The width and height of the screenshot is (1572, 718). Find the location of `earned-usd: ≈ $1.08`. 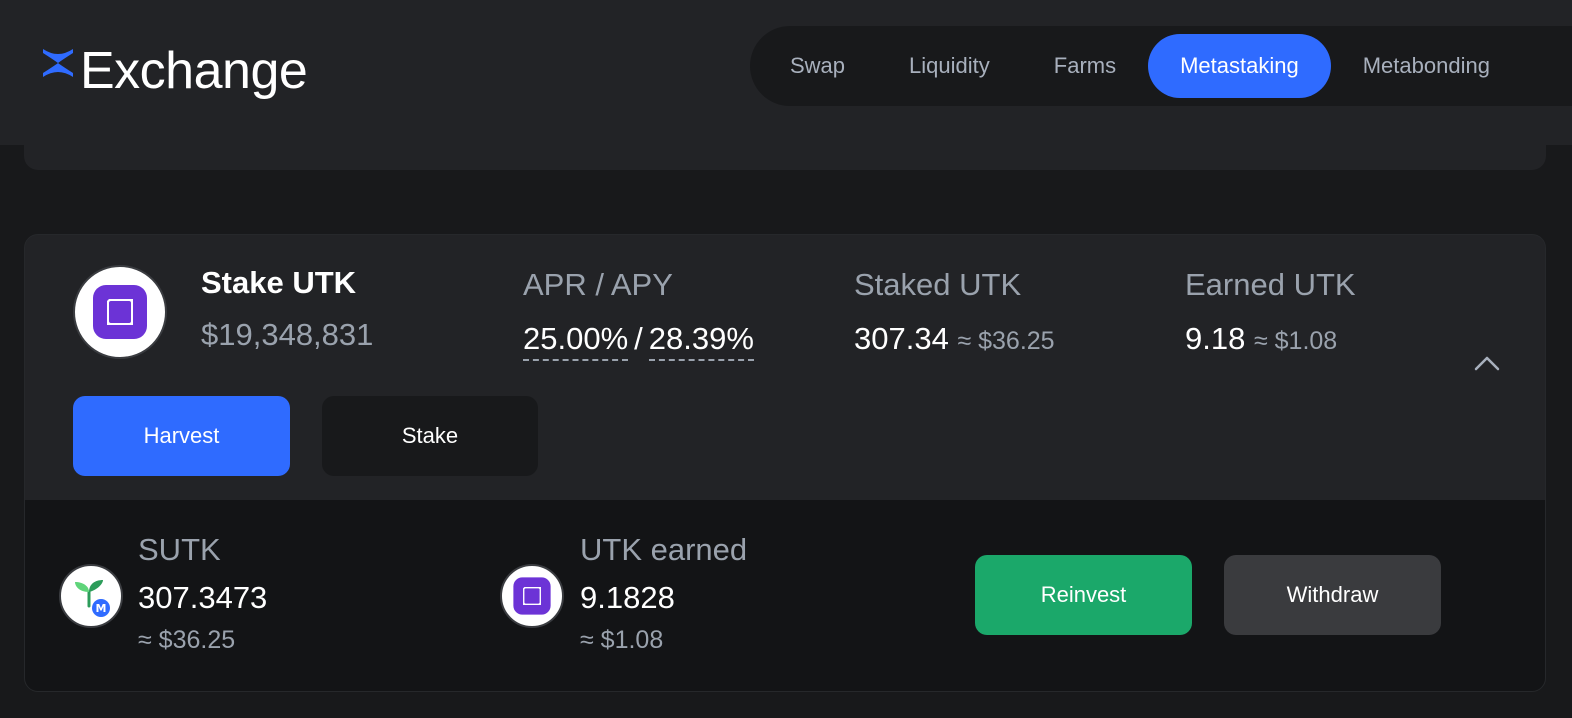

earned-usd: ≈ $1.08 is located at coordinates (1295, 341).